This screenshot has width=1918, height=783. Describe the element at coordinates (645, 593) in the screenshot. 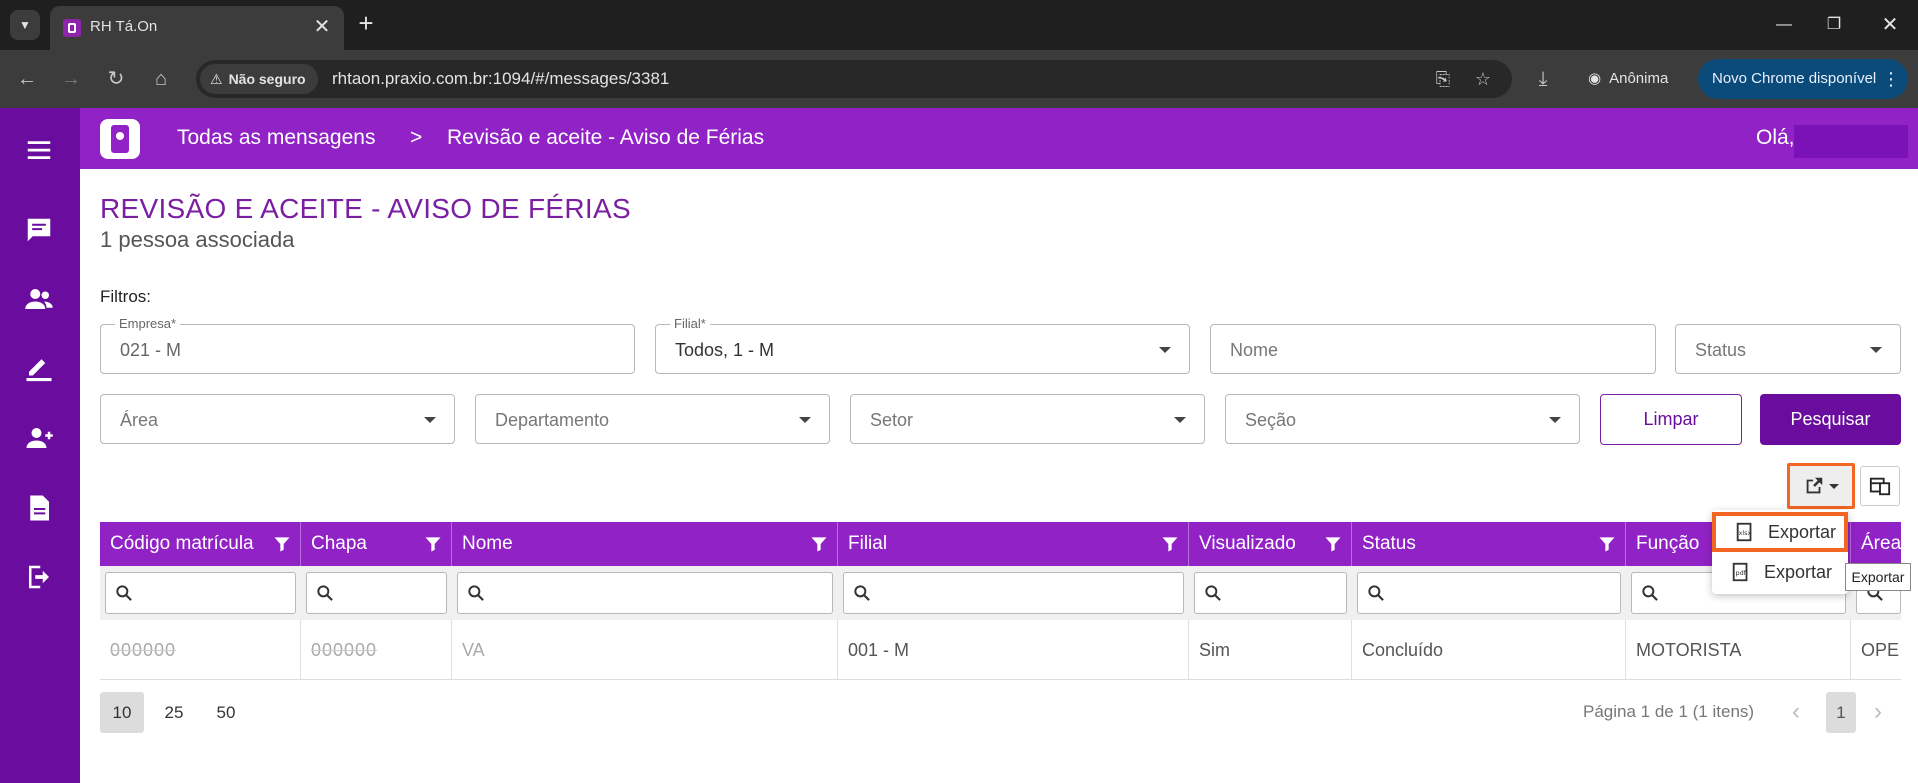

I see `filter-cell-nome` at that location.